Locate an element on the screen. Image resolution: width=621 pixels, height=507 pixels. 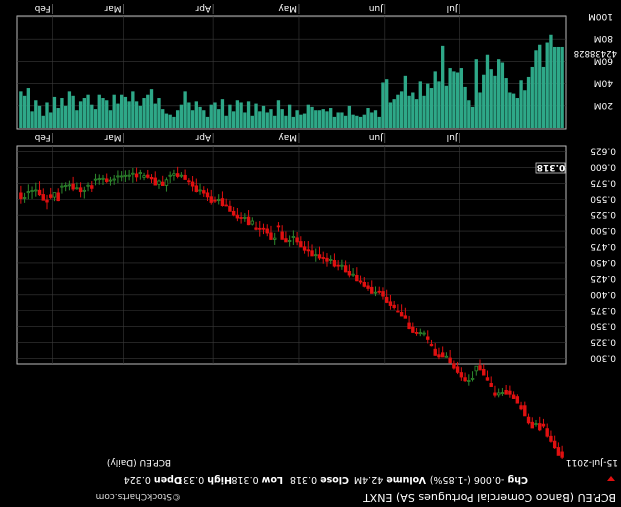
stat-chg-value: -0.006 (-1.85%) is located at coordinates (467, 479).